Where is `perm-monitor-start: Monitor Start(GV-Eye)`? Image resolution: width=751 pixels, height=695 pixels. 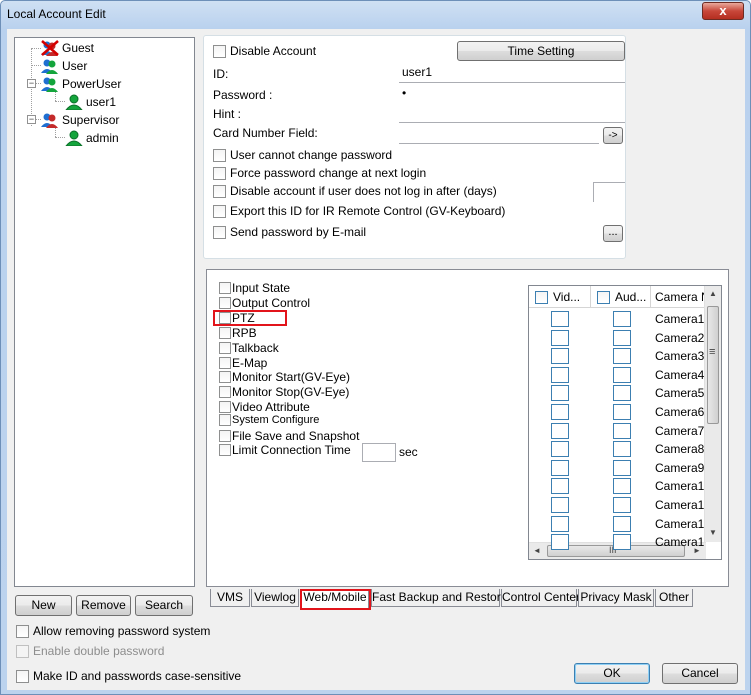 perm-monitor-start: Monitor Start(GV-Eye) is located at coordinates (284, 377).